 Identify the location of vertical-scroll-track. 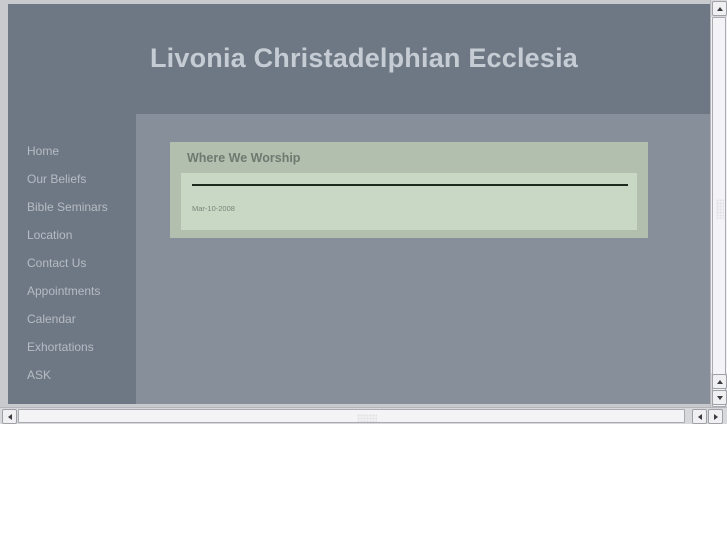
(719, 212).